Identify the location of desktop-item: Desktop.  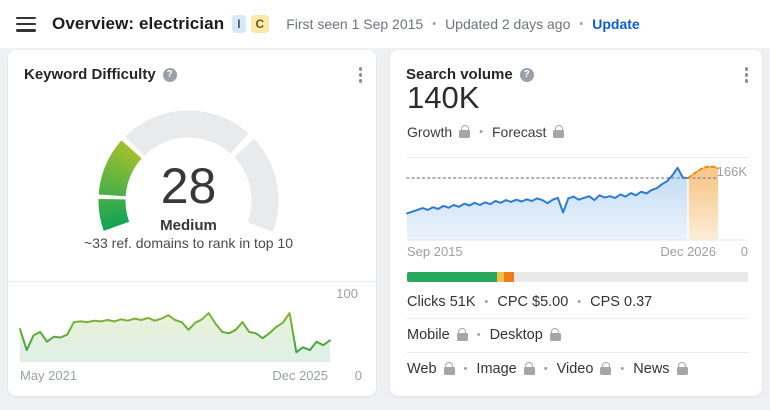
(525, 335).